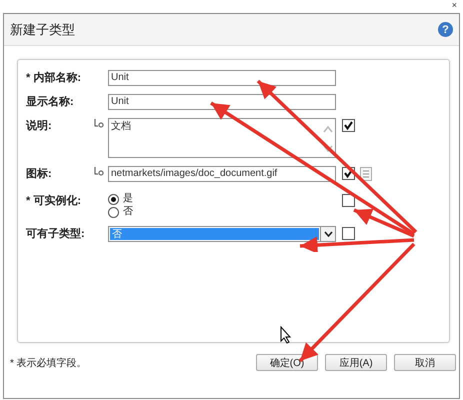 The height and width of the screenshot is (400, 463). Describe the element at coordinates (54, 201) in the screenshot. I see `field-label: * 可实例化:` at that location.